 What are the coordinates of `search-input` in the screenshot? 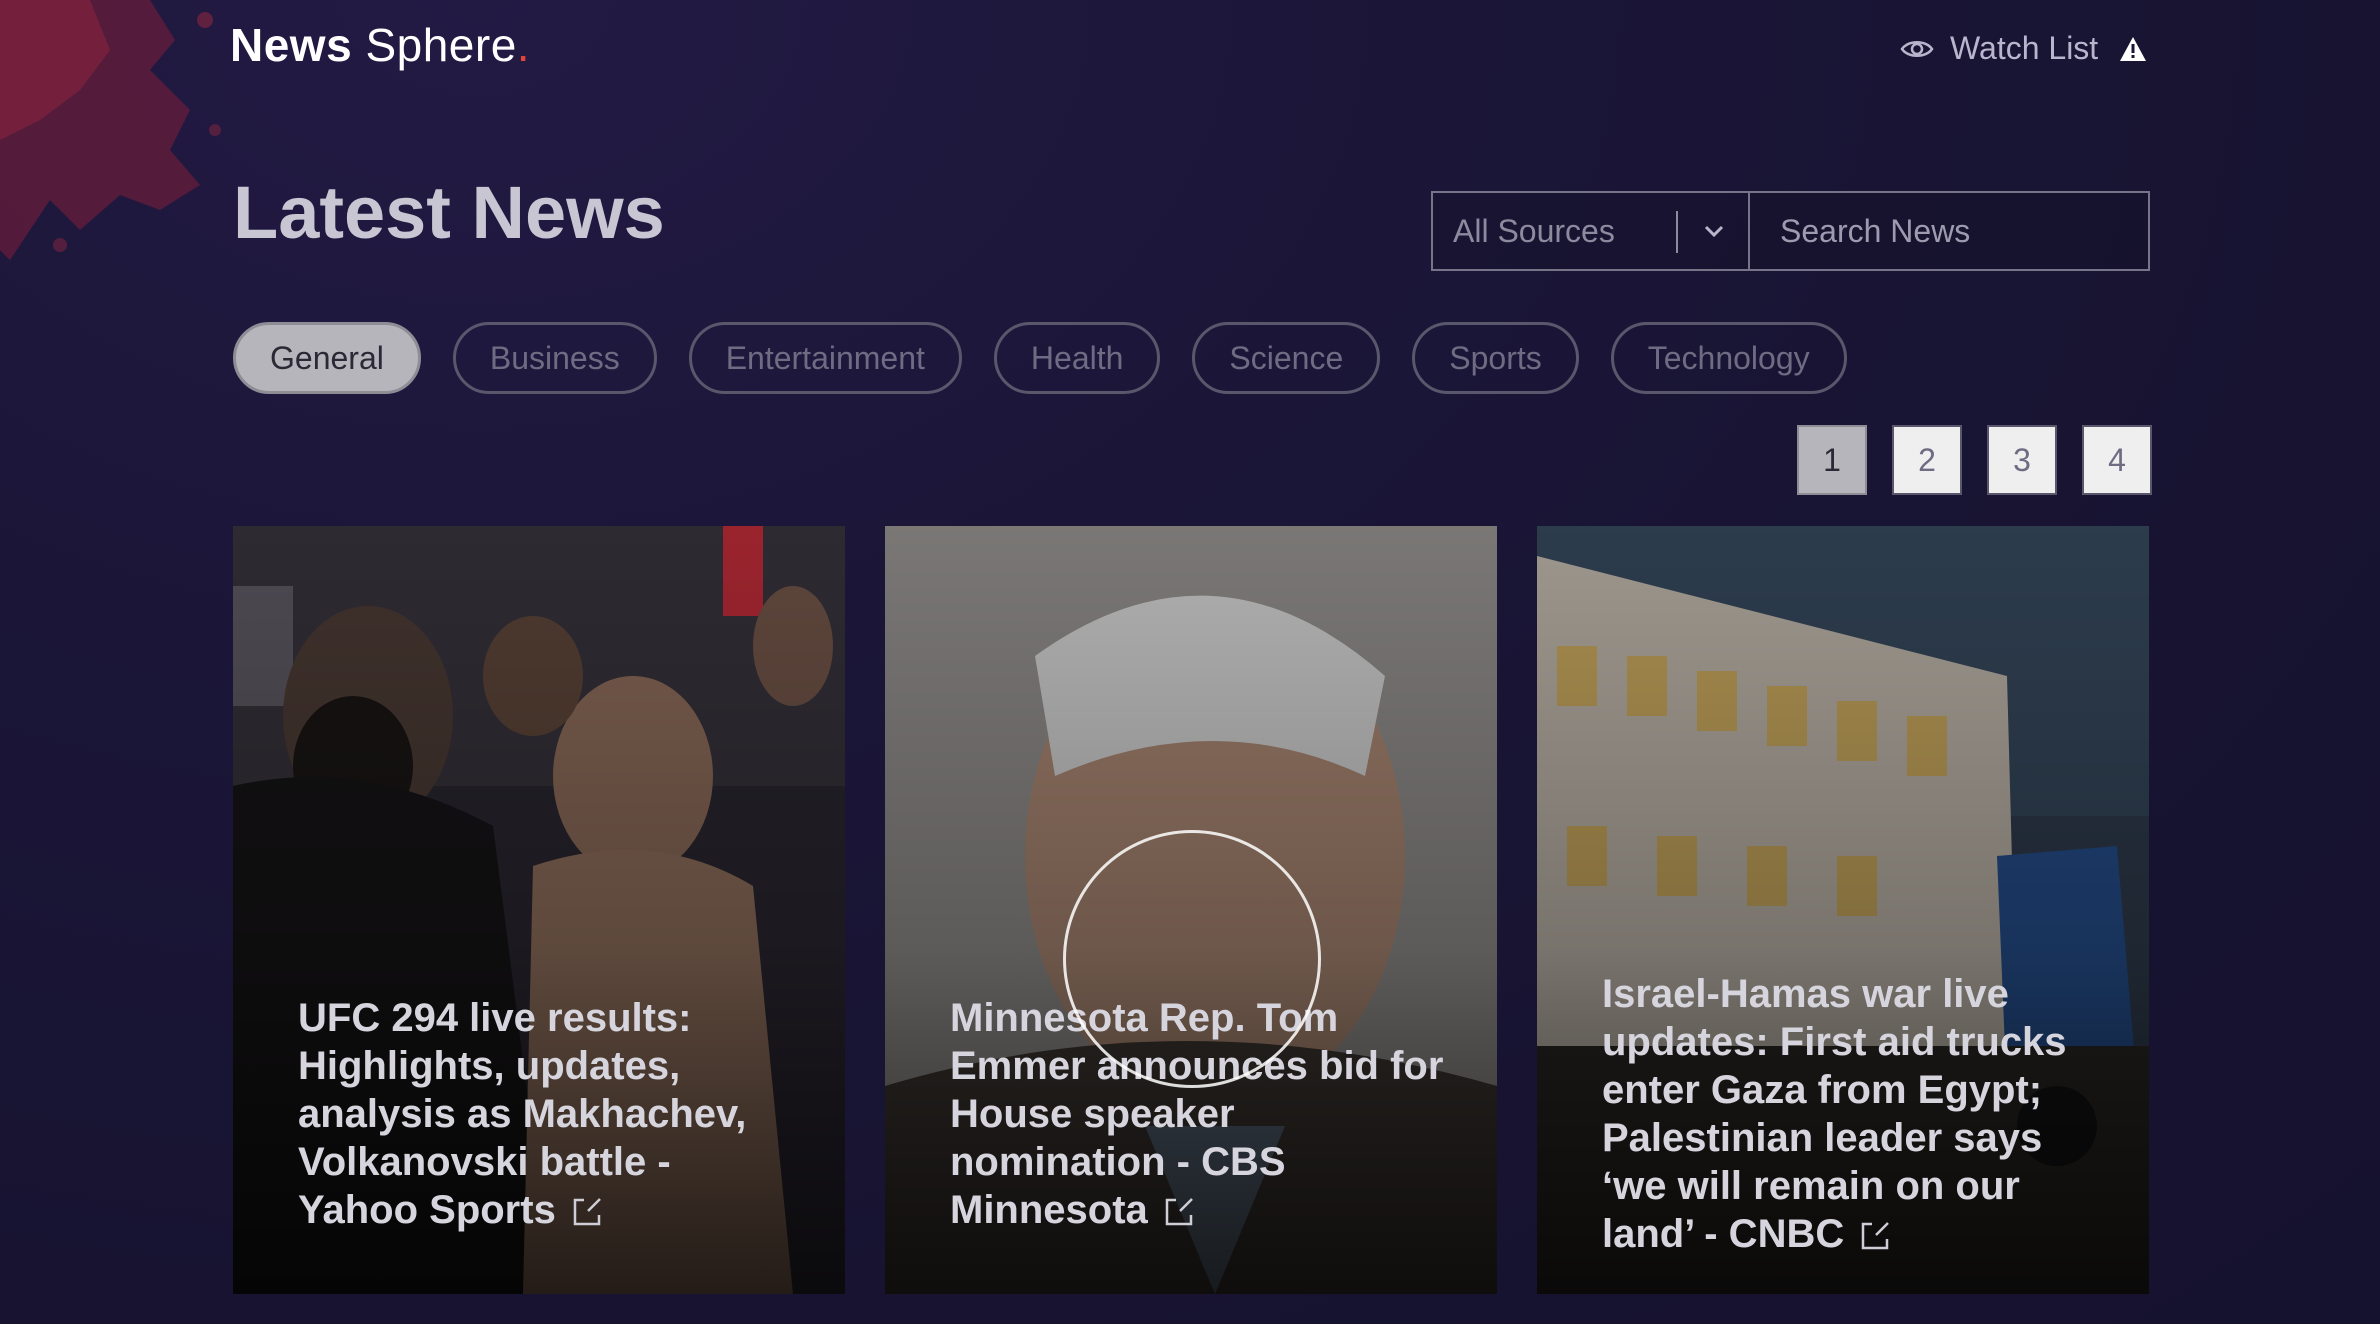 It's located at (1964, 231).